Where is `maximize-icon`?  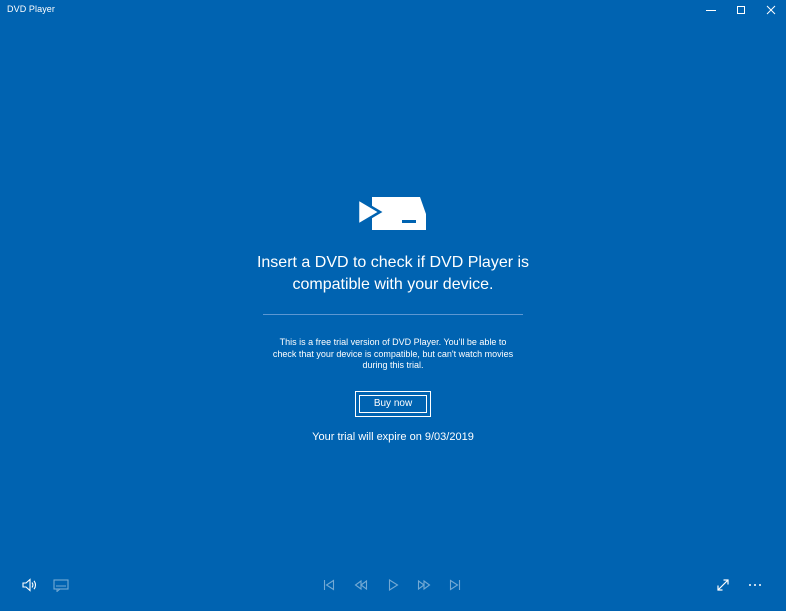 maximize-icon is located at coordinates (741, 10).